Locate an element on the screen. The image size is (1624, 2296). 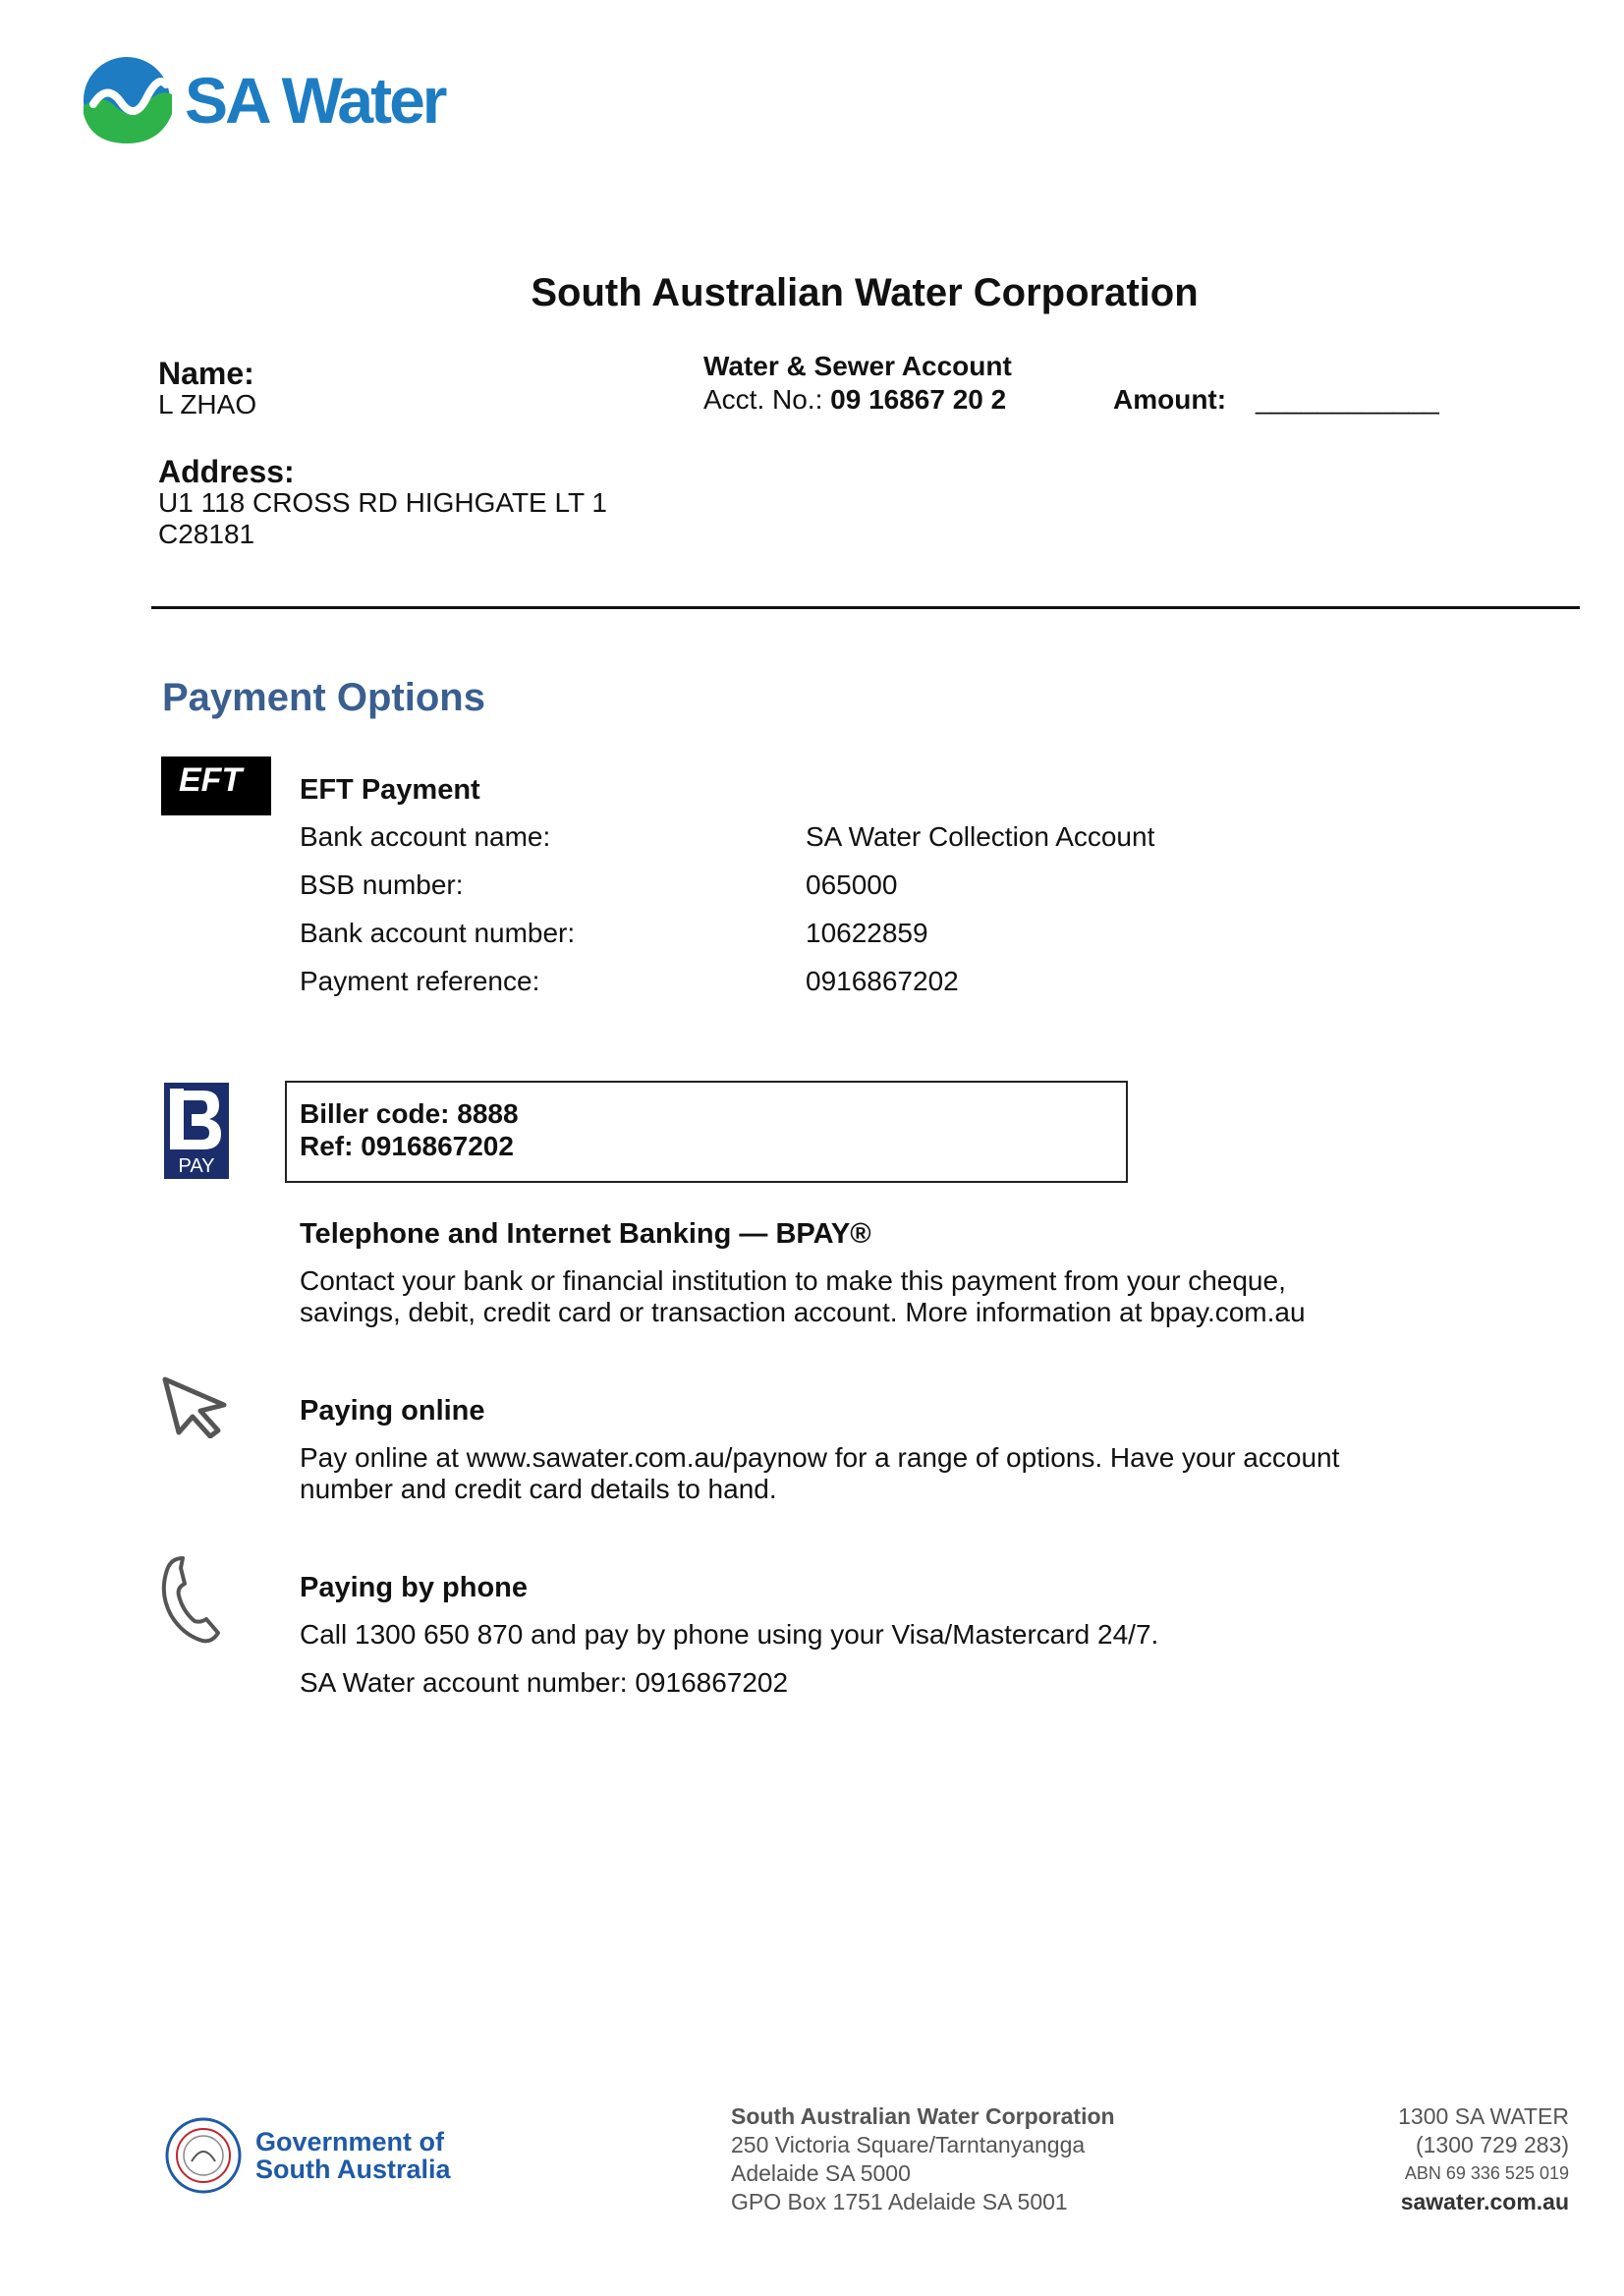
name-label: Name: is located at coordinates (206, 373).